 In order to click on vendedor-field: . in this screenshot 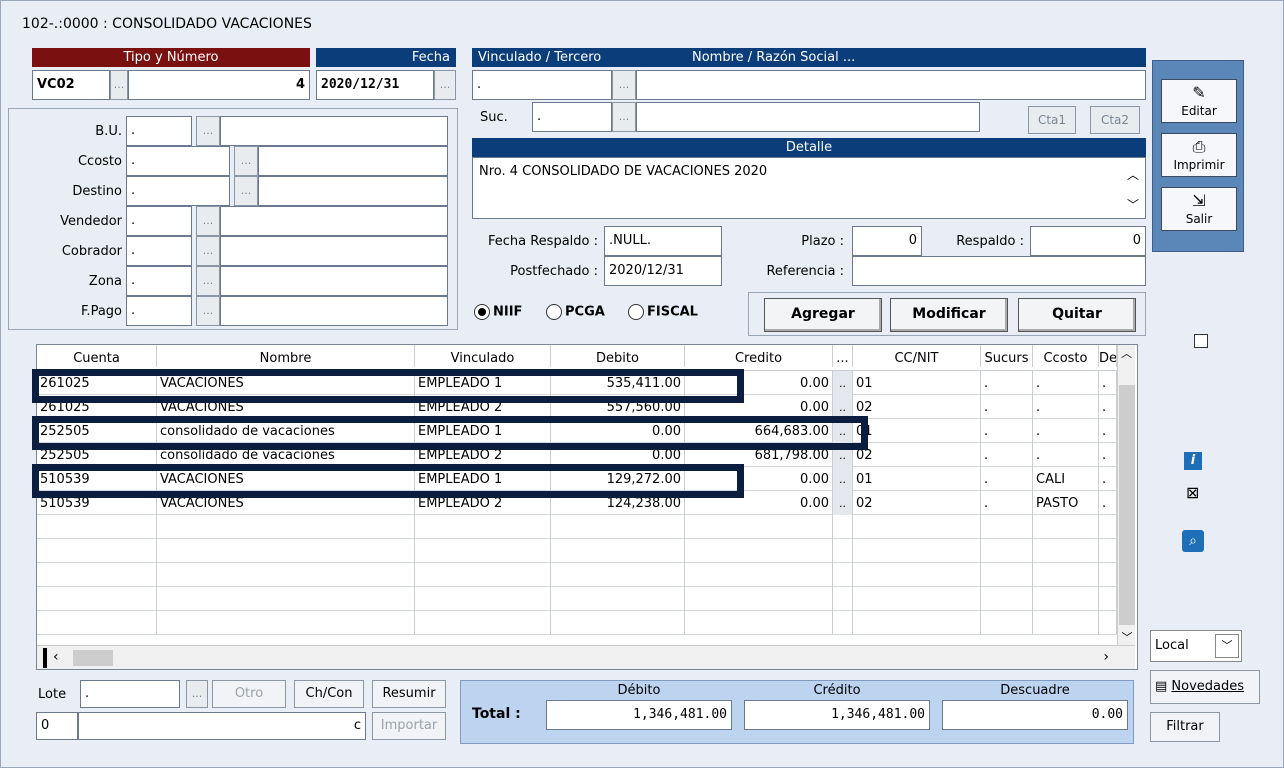, I will do `click(159, 221)`.